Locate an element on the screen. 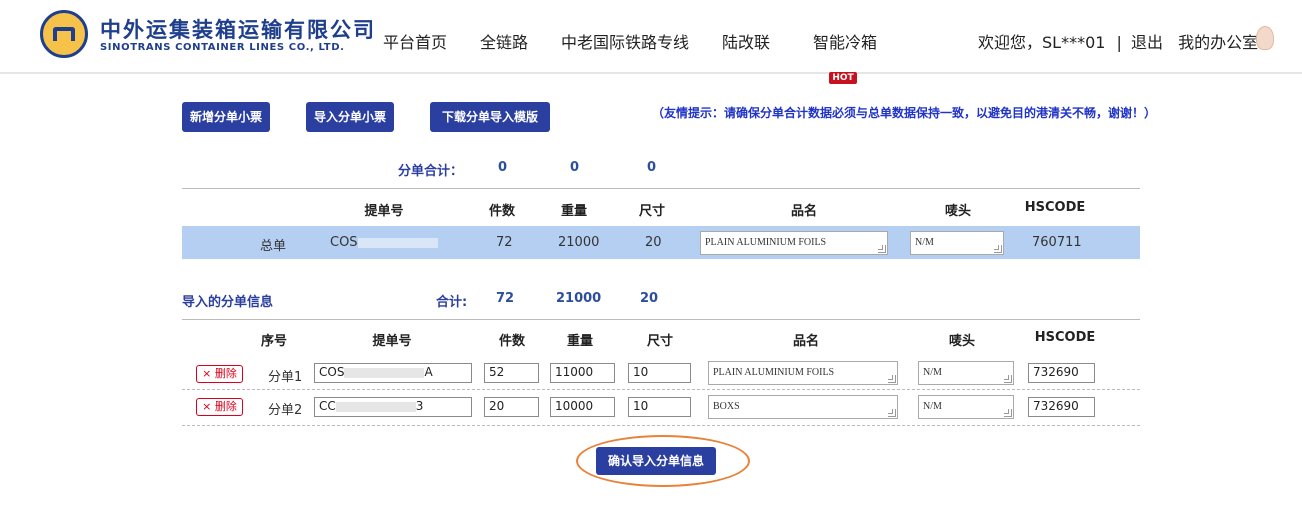  master-marks-textarea: N/M is located at coordinates (957, 243).